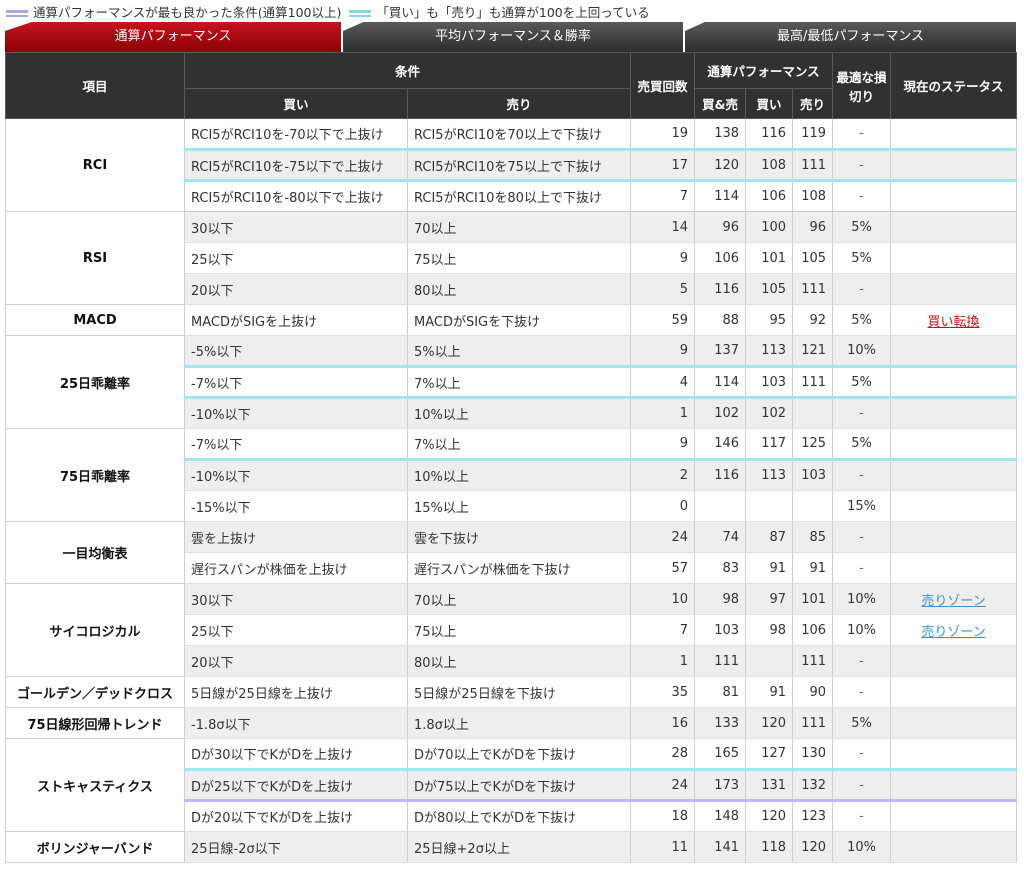  What do you see at coordinates (663, 289) in the screenshot?
I see `trade-count: 5` at bounding box center [663, 289].